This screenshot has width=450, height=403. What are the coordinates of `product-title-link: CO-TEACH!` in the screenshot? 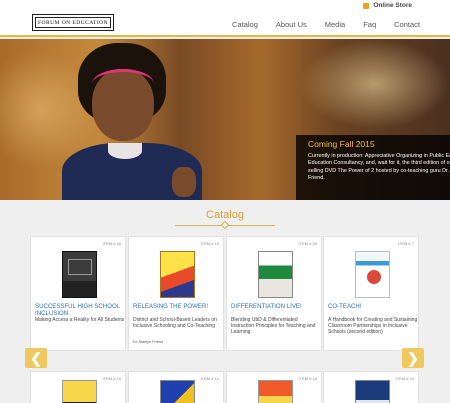 It's located at (373, 306).